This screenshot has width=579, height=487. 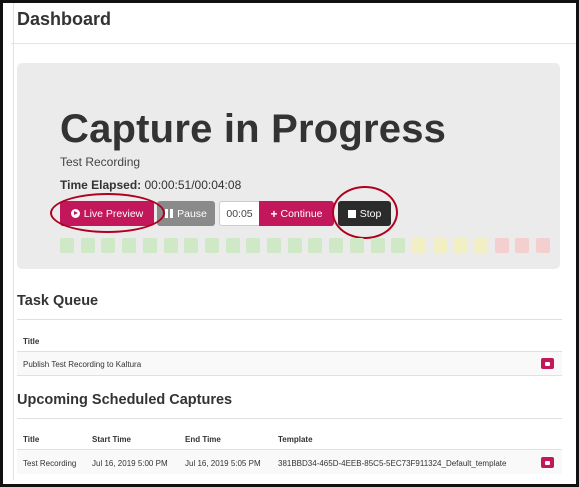 What do you see at coordinates (293, 43) in the screenshot?
I see `title-divider` at bounding box center [293, 43].